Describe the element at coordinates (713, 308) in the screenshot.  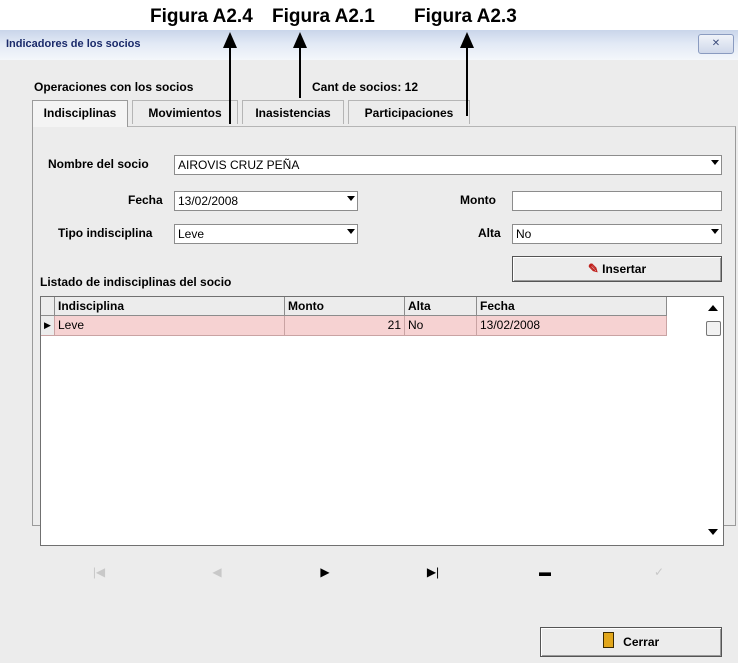
I see `scroll-up-icon` at that location.